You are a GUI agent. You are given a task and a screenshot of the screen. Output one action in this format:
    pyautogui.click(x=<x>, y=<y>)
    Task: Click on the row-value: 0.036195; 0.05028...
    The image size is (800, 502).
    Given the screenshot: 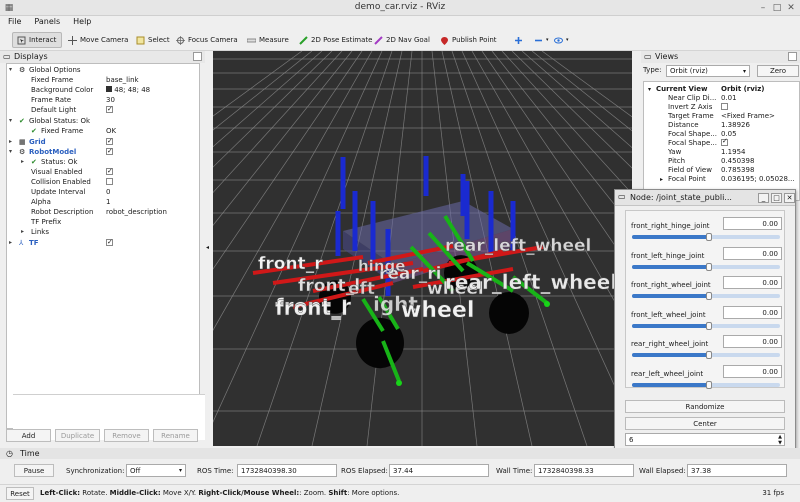 What is the action you would take?
    pyautogui.click(x=758, y=179)
    